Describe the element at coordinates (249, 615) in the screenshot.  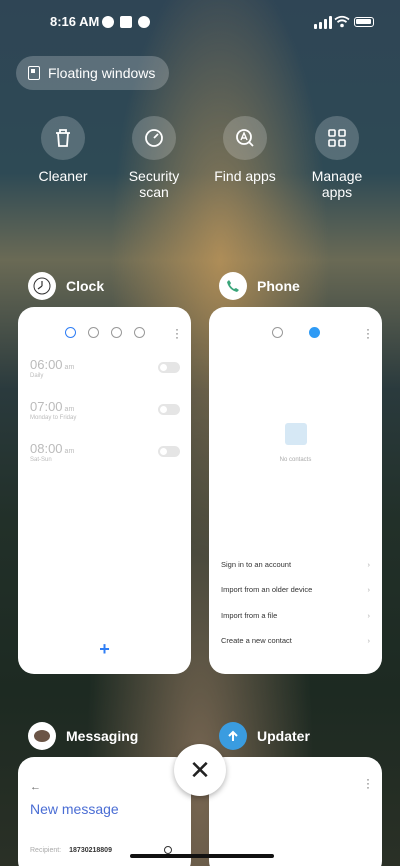
I see `option-label: Import from a file` at that location.